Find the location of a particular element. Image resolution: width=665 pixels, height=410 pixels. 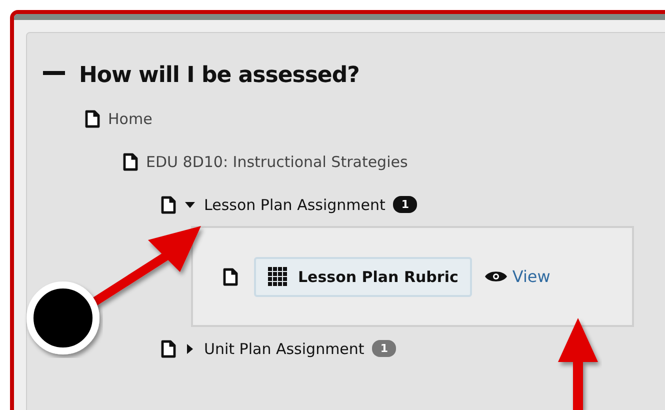

grid-icon is located at coordinates (278, 276).